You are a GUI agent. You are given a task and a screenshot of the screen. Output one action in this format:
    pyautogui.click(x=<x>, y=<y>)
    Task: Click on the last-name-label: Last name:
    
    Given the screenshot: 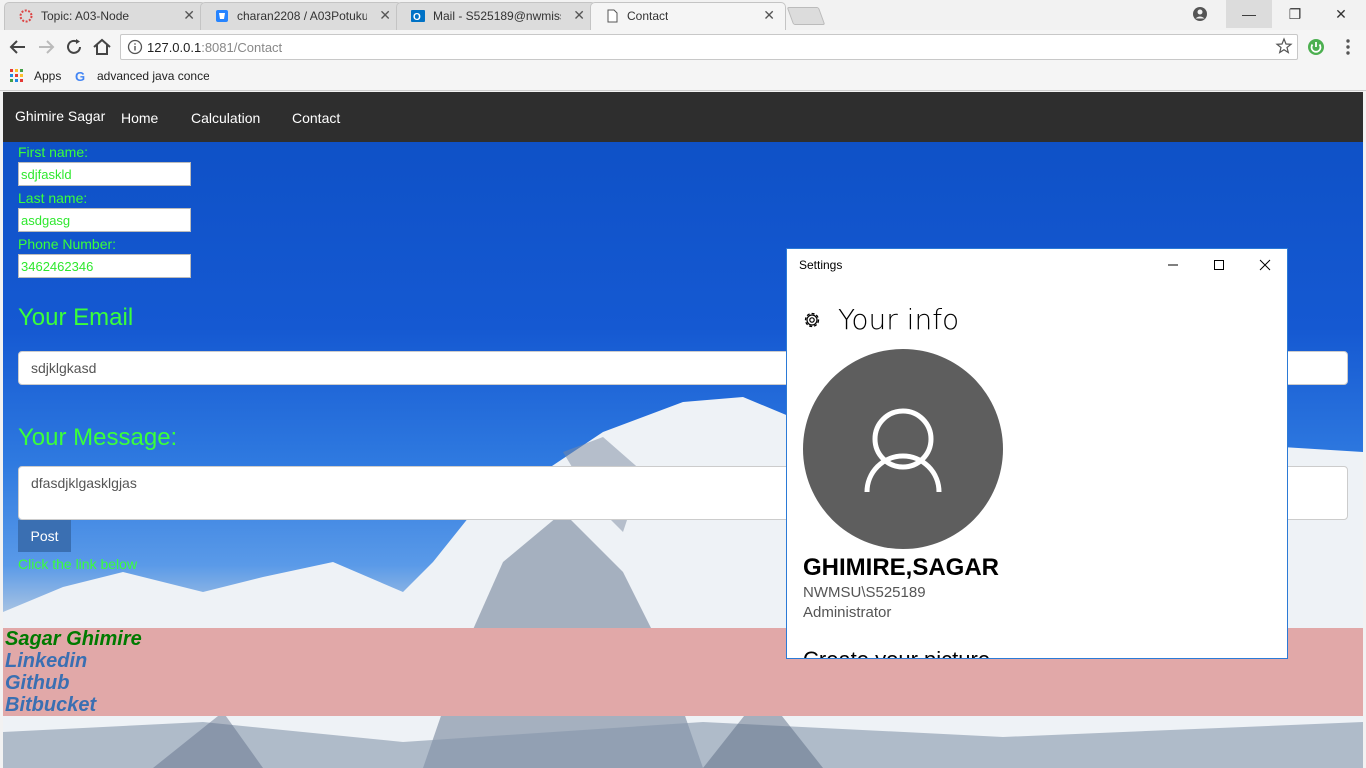 What is the action you would take?
    pyautogui.click(x=53, y=198)
    